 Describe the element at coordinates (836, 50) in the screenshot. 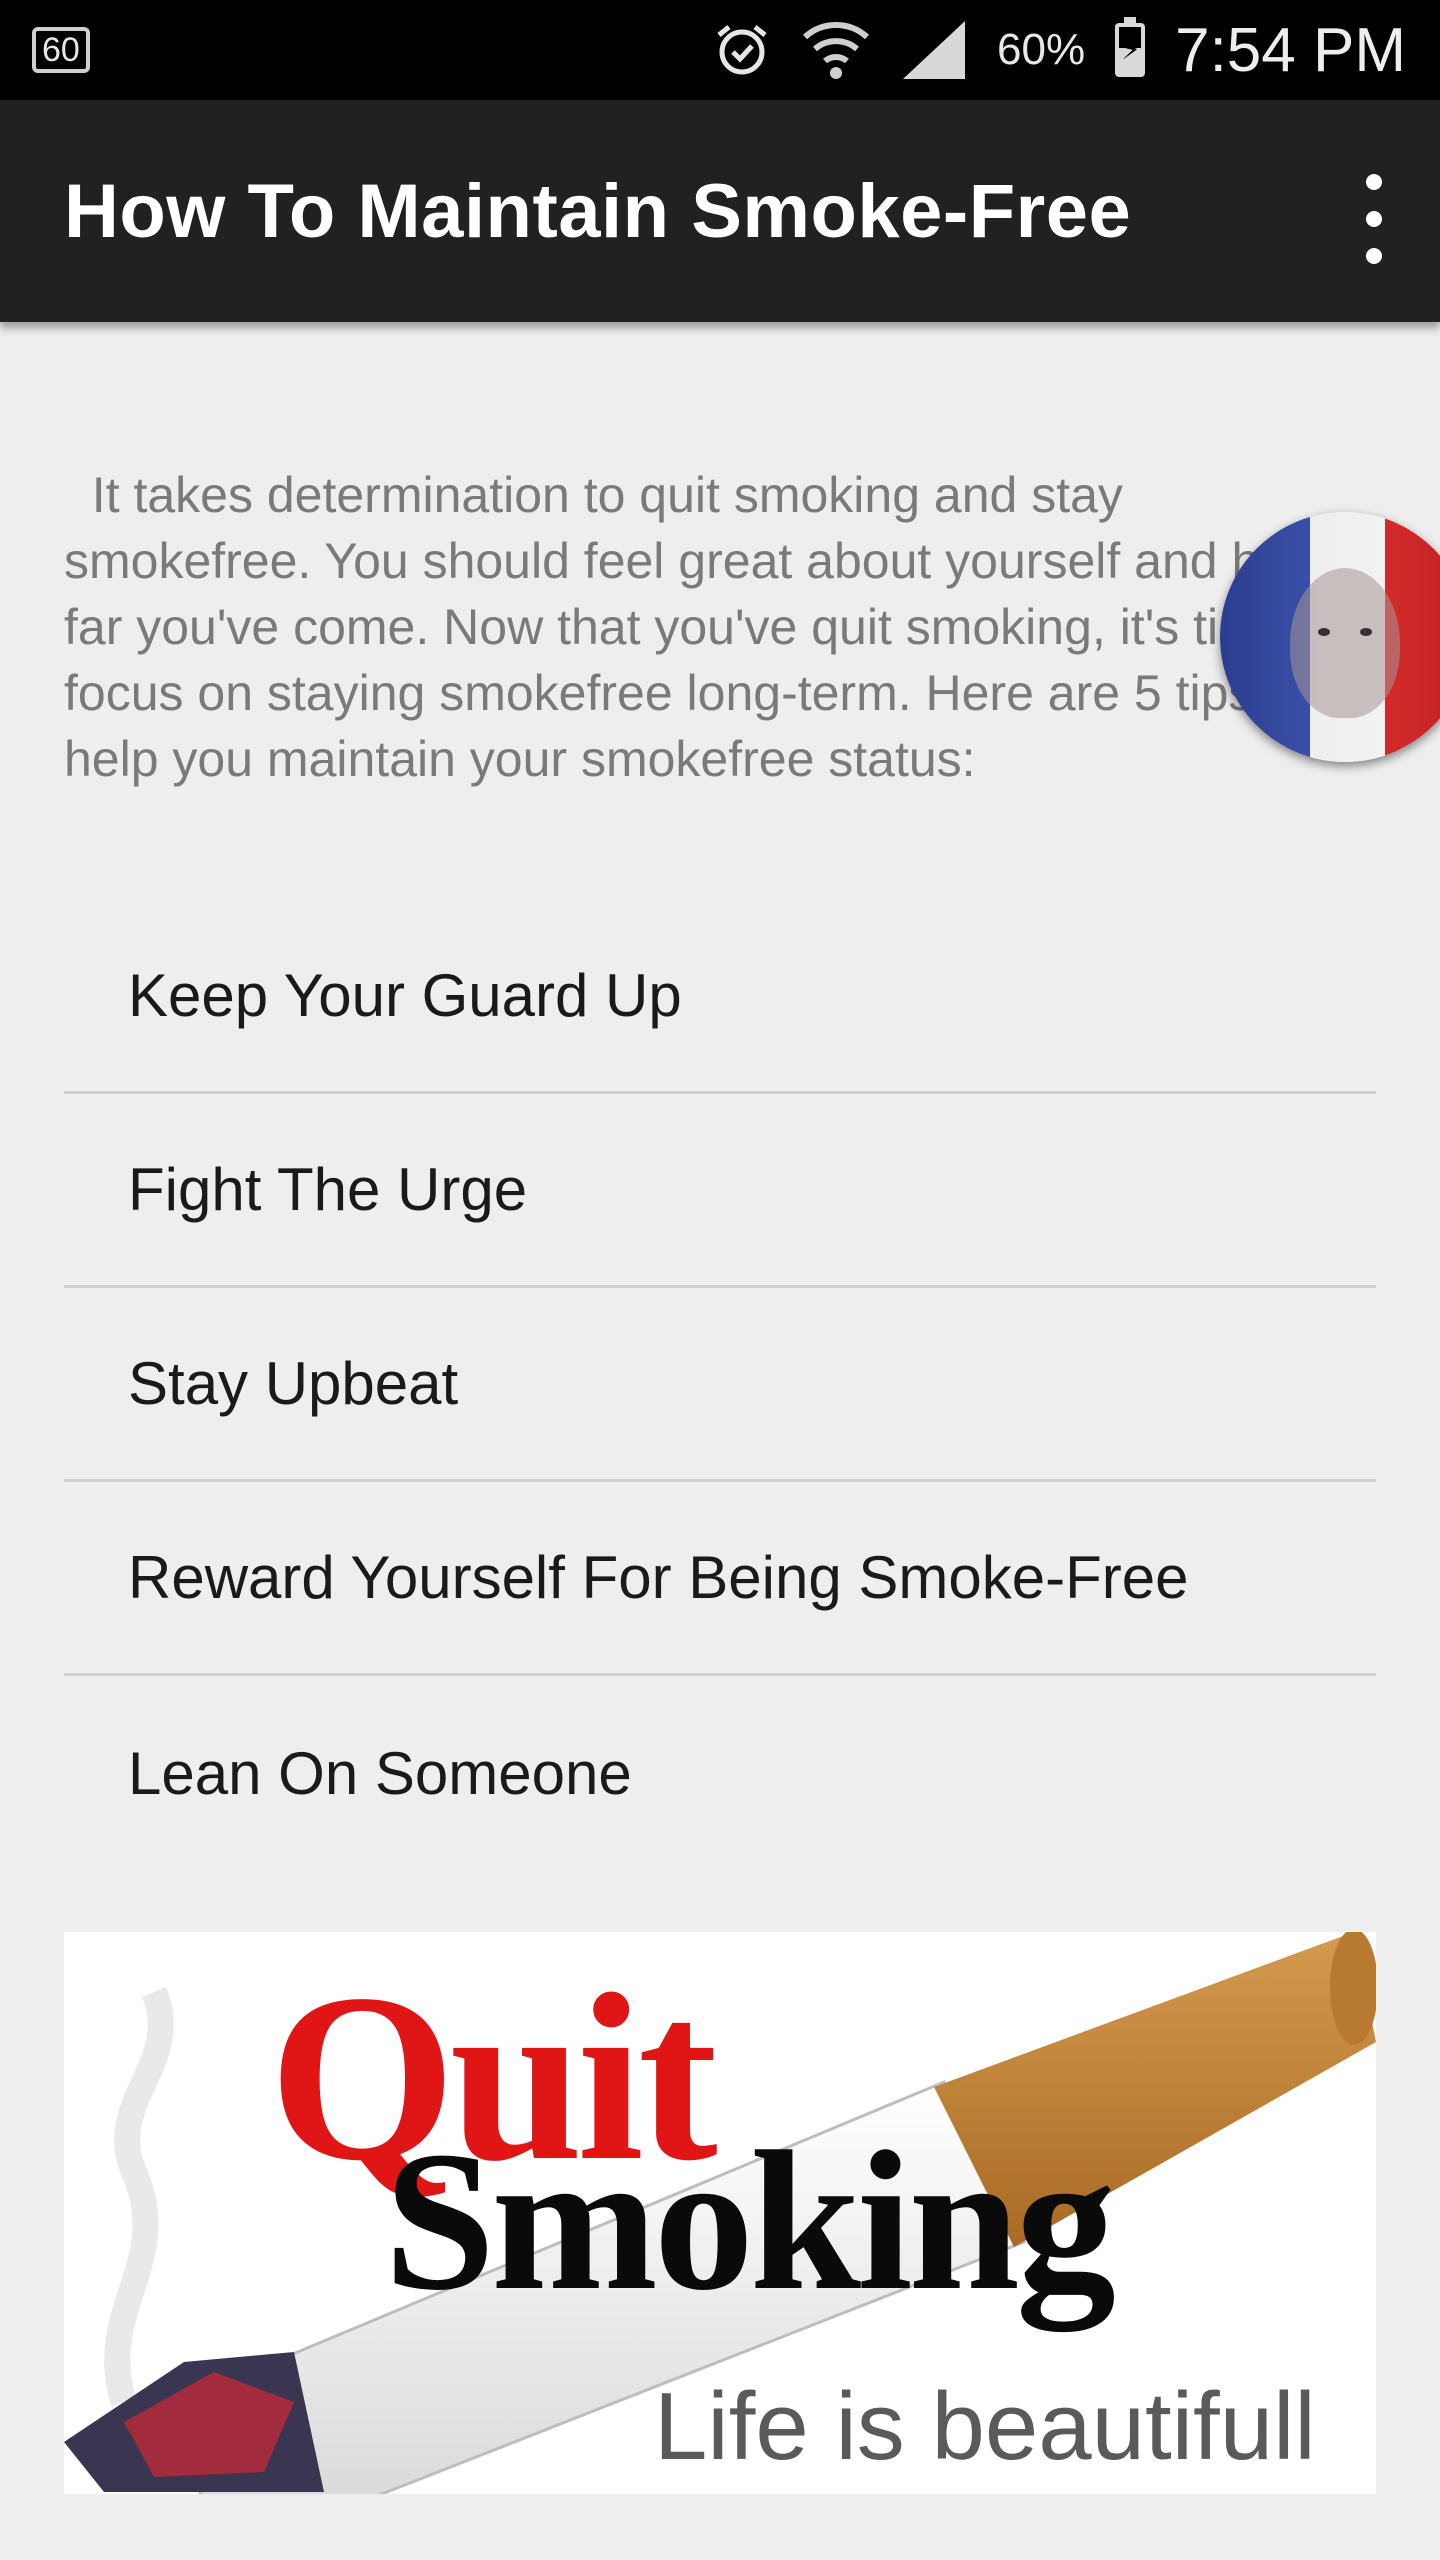

I see `wifi-icon` at that location.